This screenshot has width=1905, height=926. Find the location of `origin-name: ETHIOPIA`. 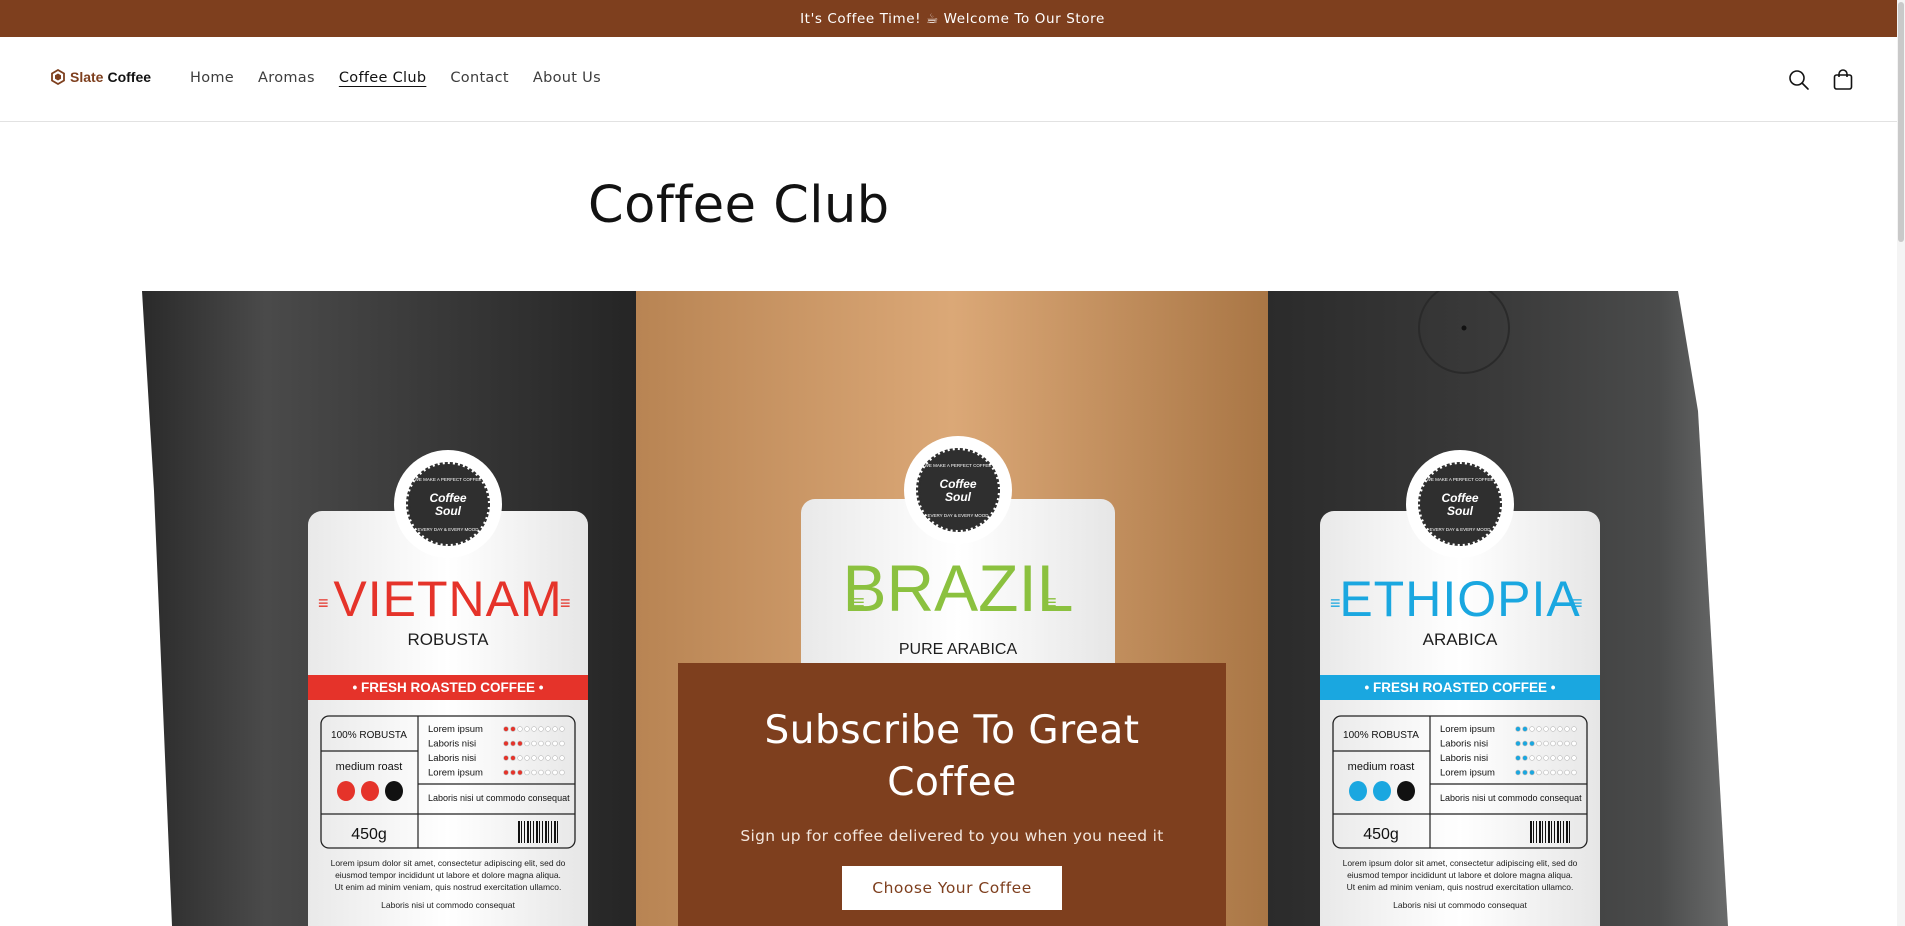

origin-name: ETHIOPIA is located at coordinates (1459, 599).